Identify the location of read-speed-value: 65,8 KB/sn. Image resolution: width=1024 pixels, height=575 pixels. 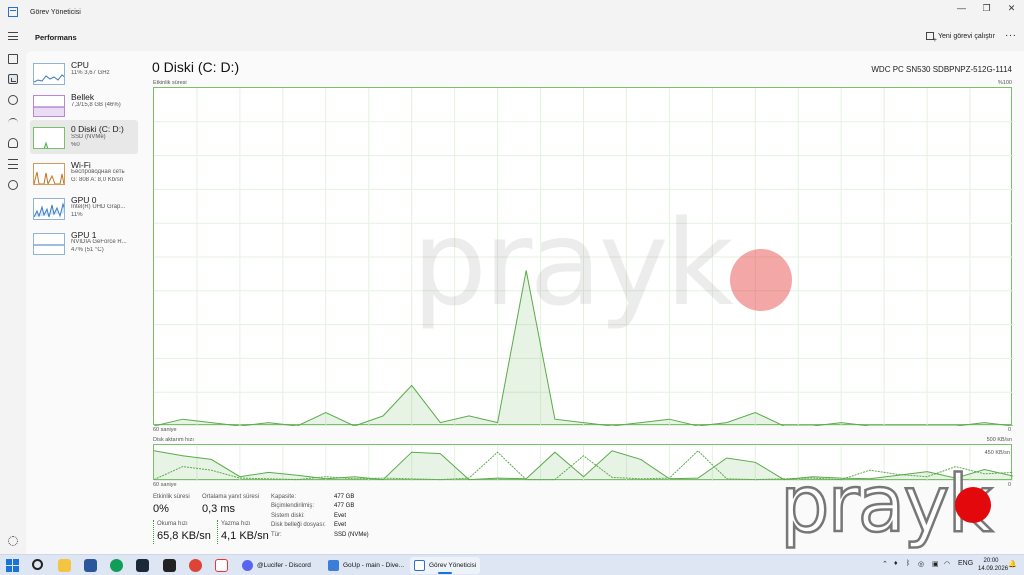
(184, 536).